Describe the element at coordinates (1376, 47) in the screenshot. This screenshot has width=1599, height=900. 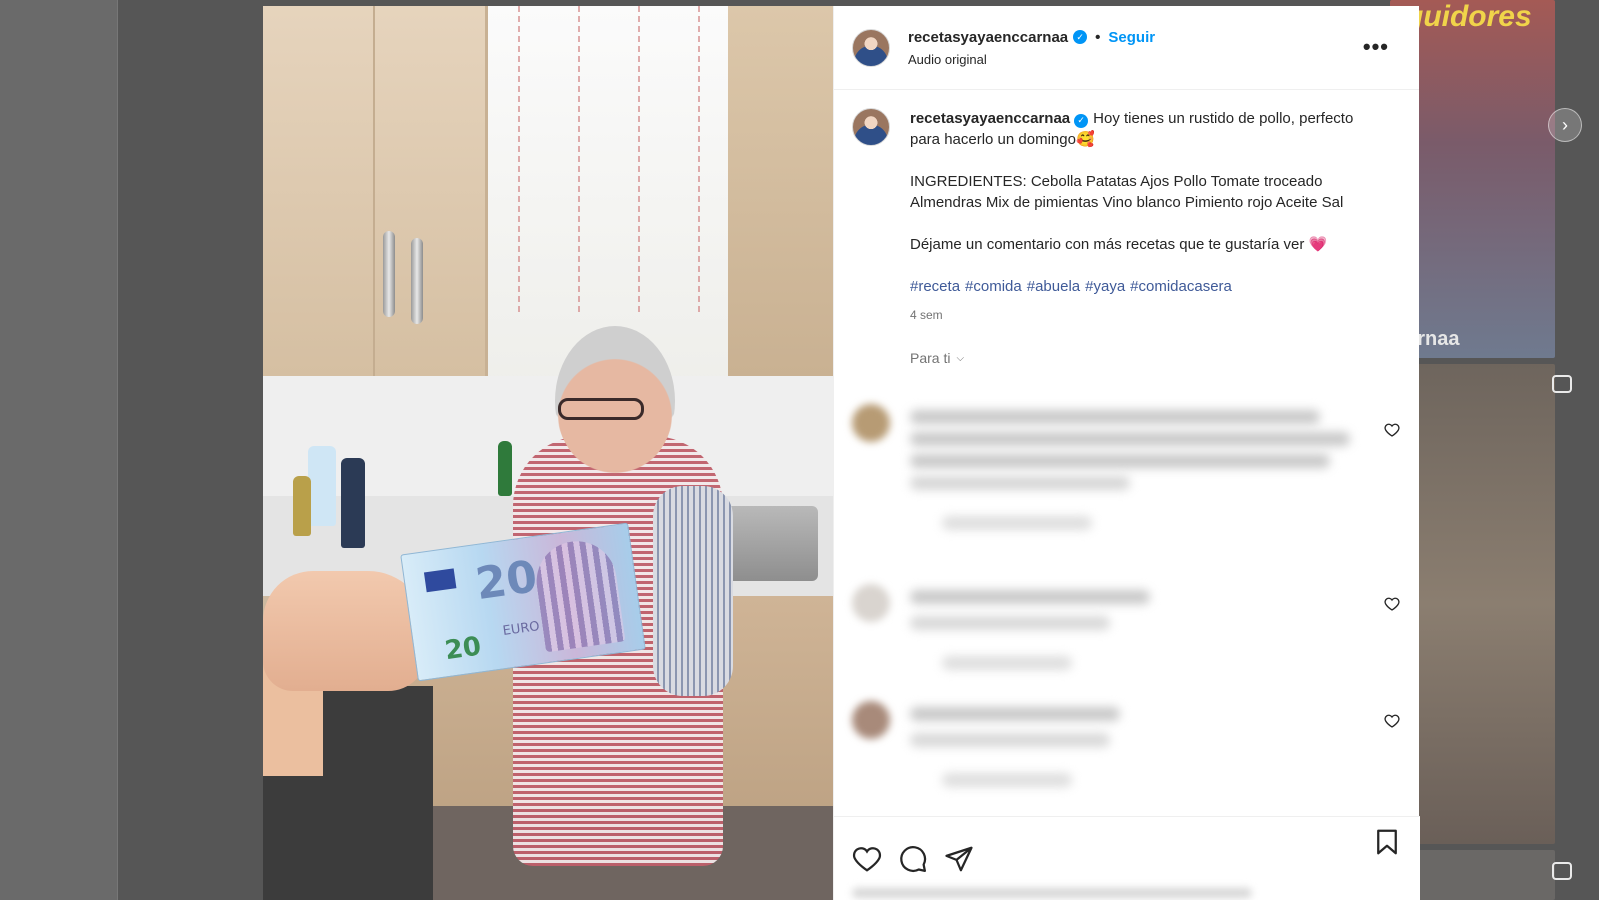
I see `more-options-icon: •••` at that location.